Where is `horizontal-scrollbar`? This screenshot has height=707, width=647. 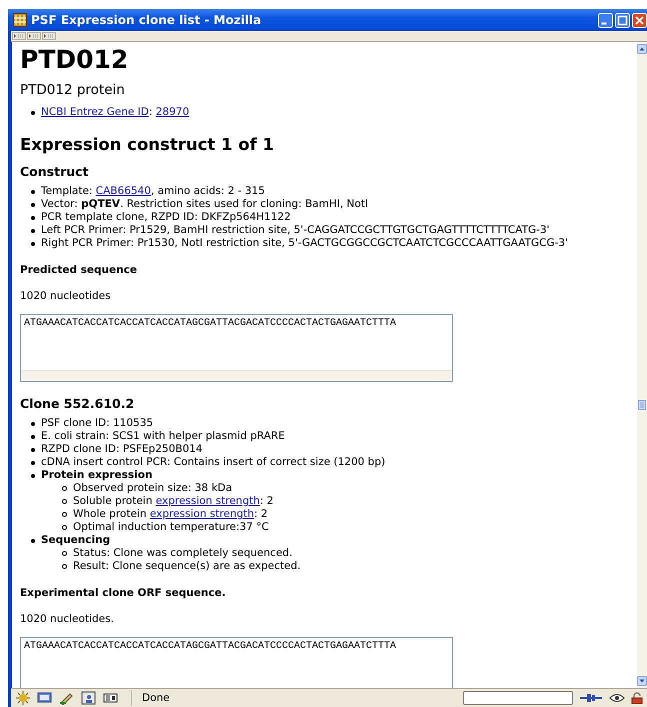 horizontal-scrollbar is located at coordinates (236, 375).